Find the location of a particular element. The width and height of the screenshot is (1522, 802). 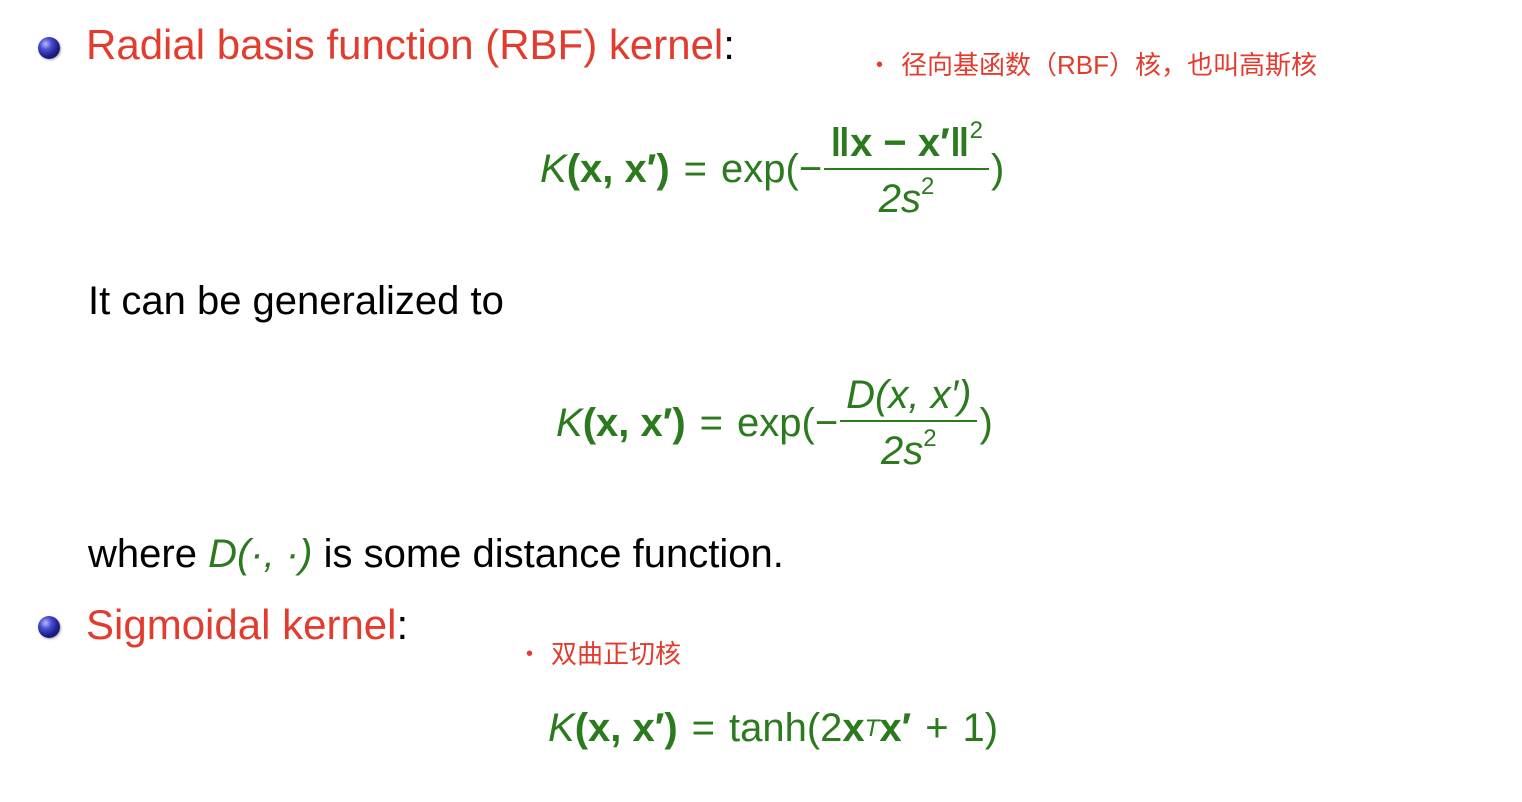

formula-transpose: T is located at coordinates (872, 728).